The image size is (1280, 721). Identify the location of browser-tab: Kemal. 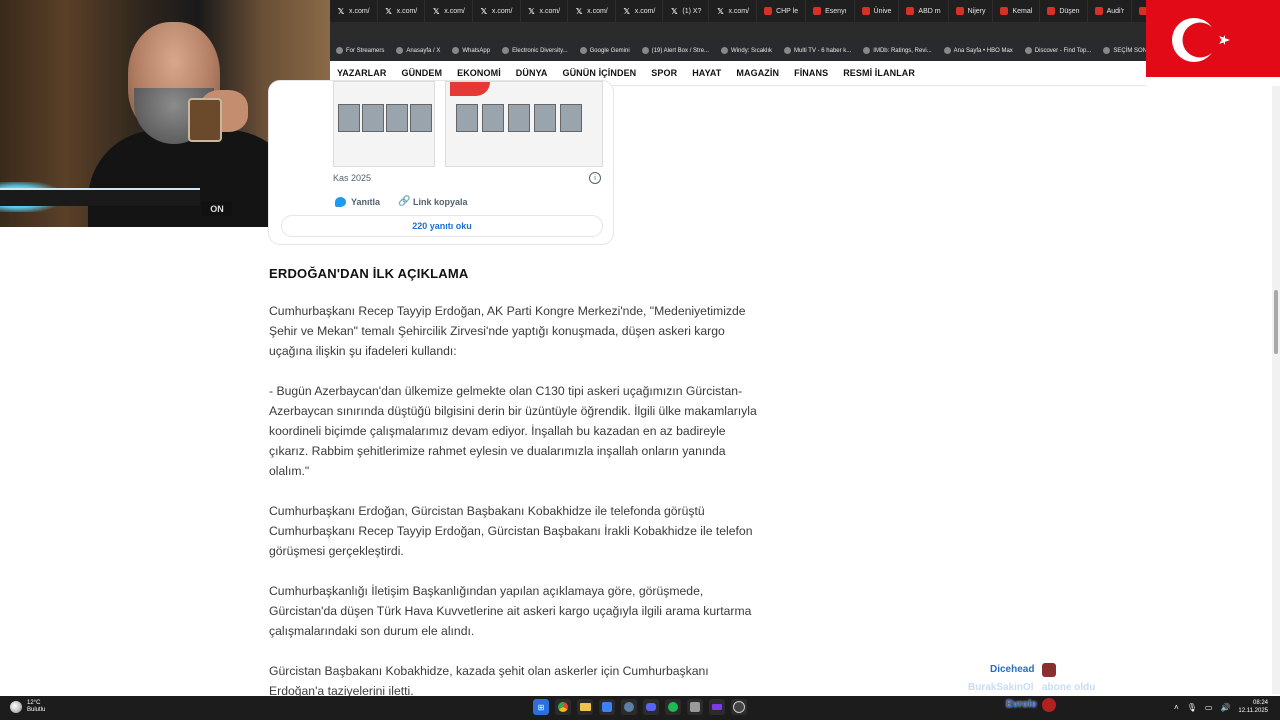
(1017, 11).